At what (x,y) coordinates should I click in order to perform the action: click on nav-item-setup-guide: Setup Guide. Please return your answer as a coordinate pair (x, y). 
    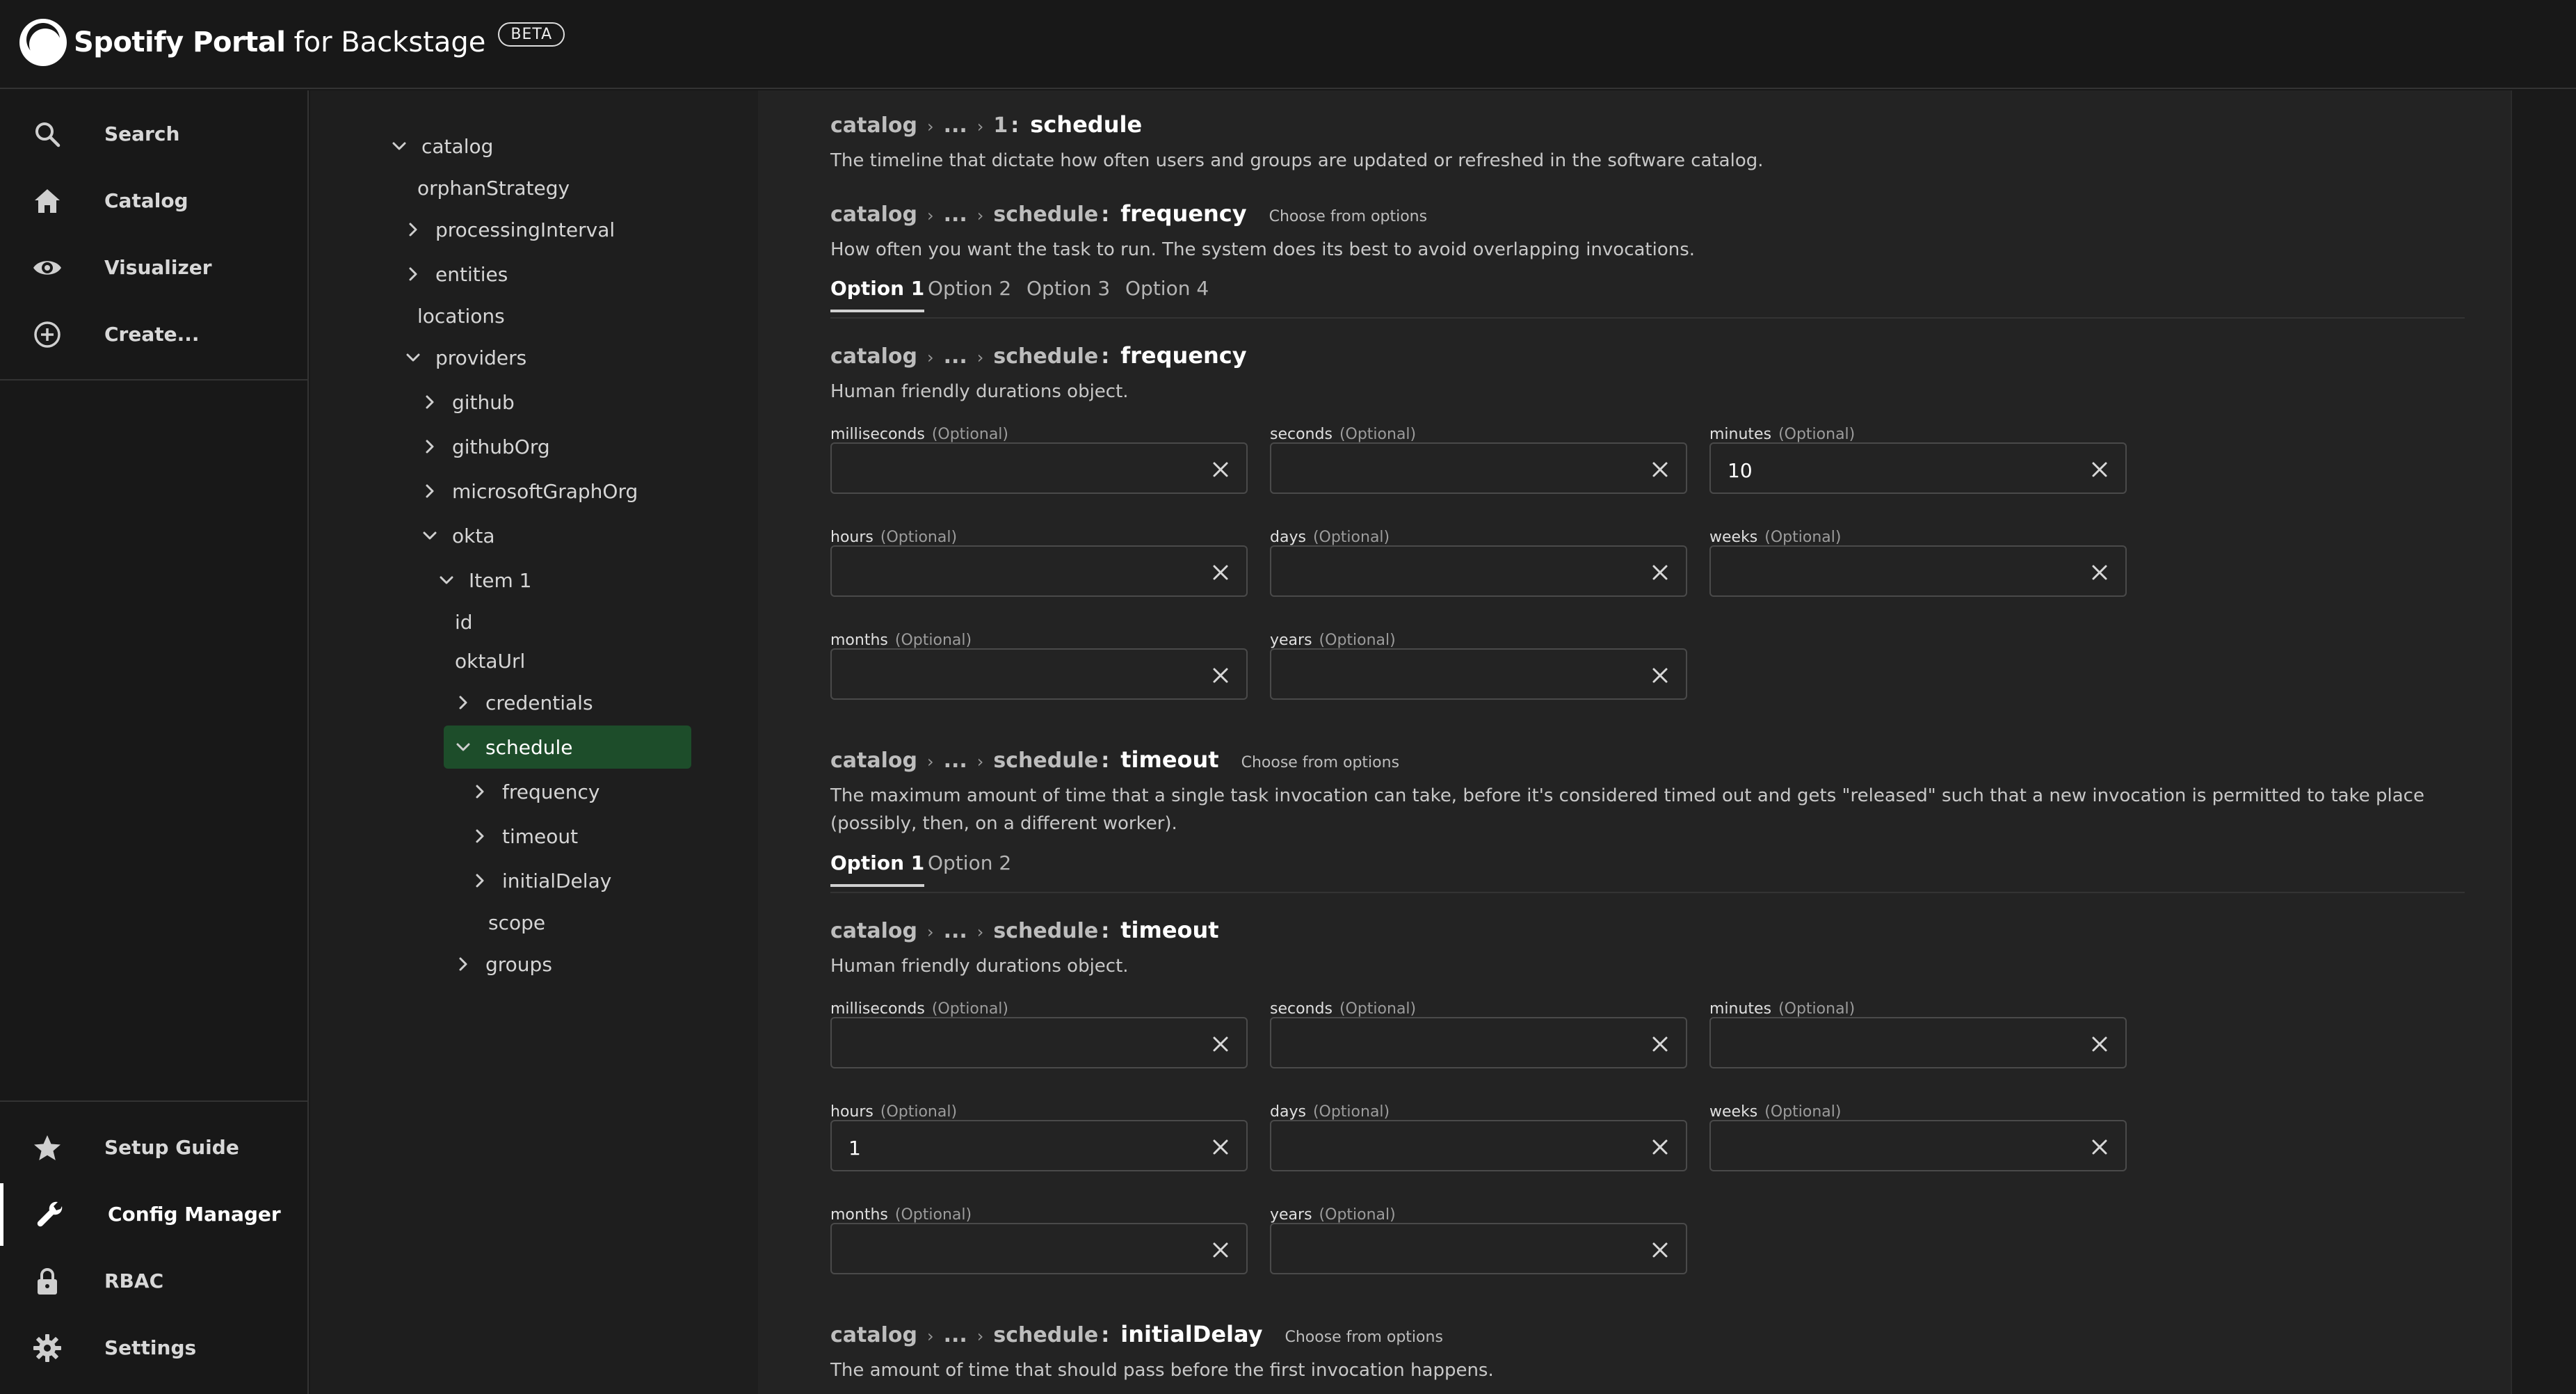
    Looking at the image, I should click on (154, 1147).